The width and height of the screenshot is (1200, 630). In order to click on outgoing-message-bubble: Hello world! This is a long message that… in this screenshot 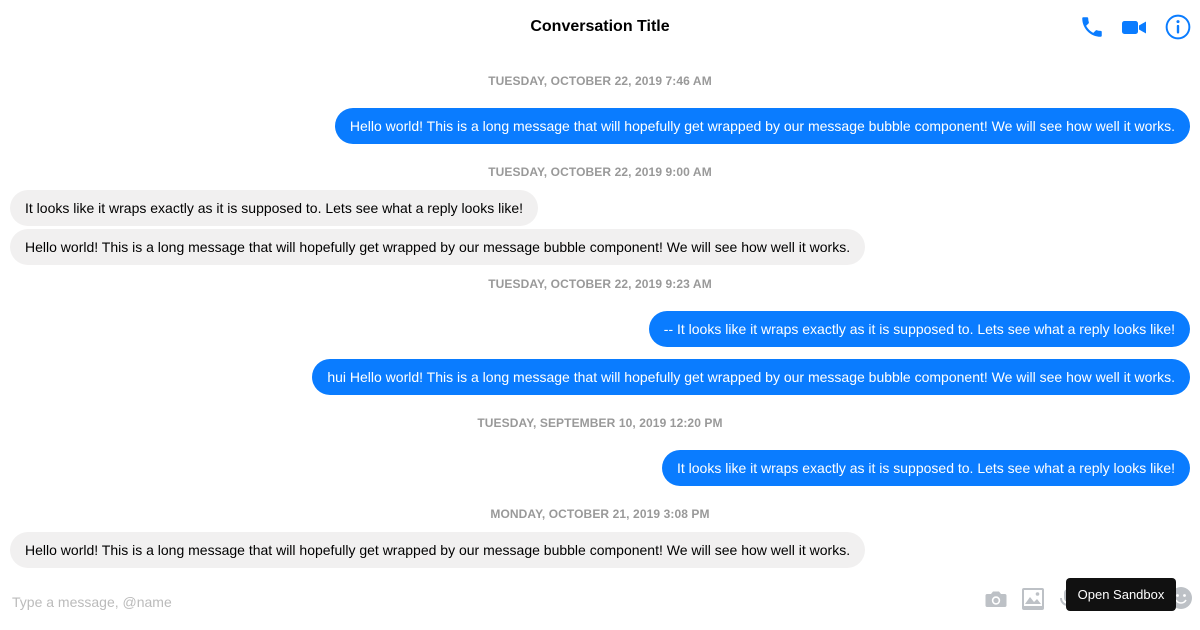, I will do `click(762, 126)`.